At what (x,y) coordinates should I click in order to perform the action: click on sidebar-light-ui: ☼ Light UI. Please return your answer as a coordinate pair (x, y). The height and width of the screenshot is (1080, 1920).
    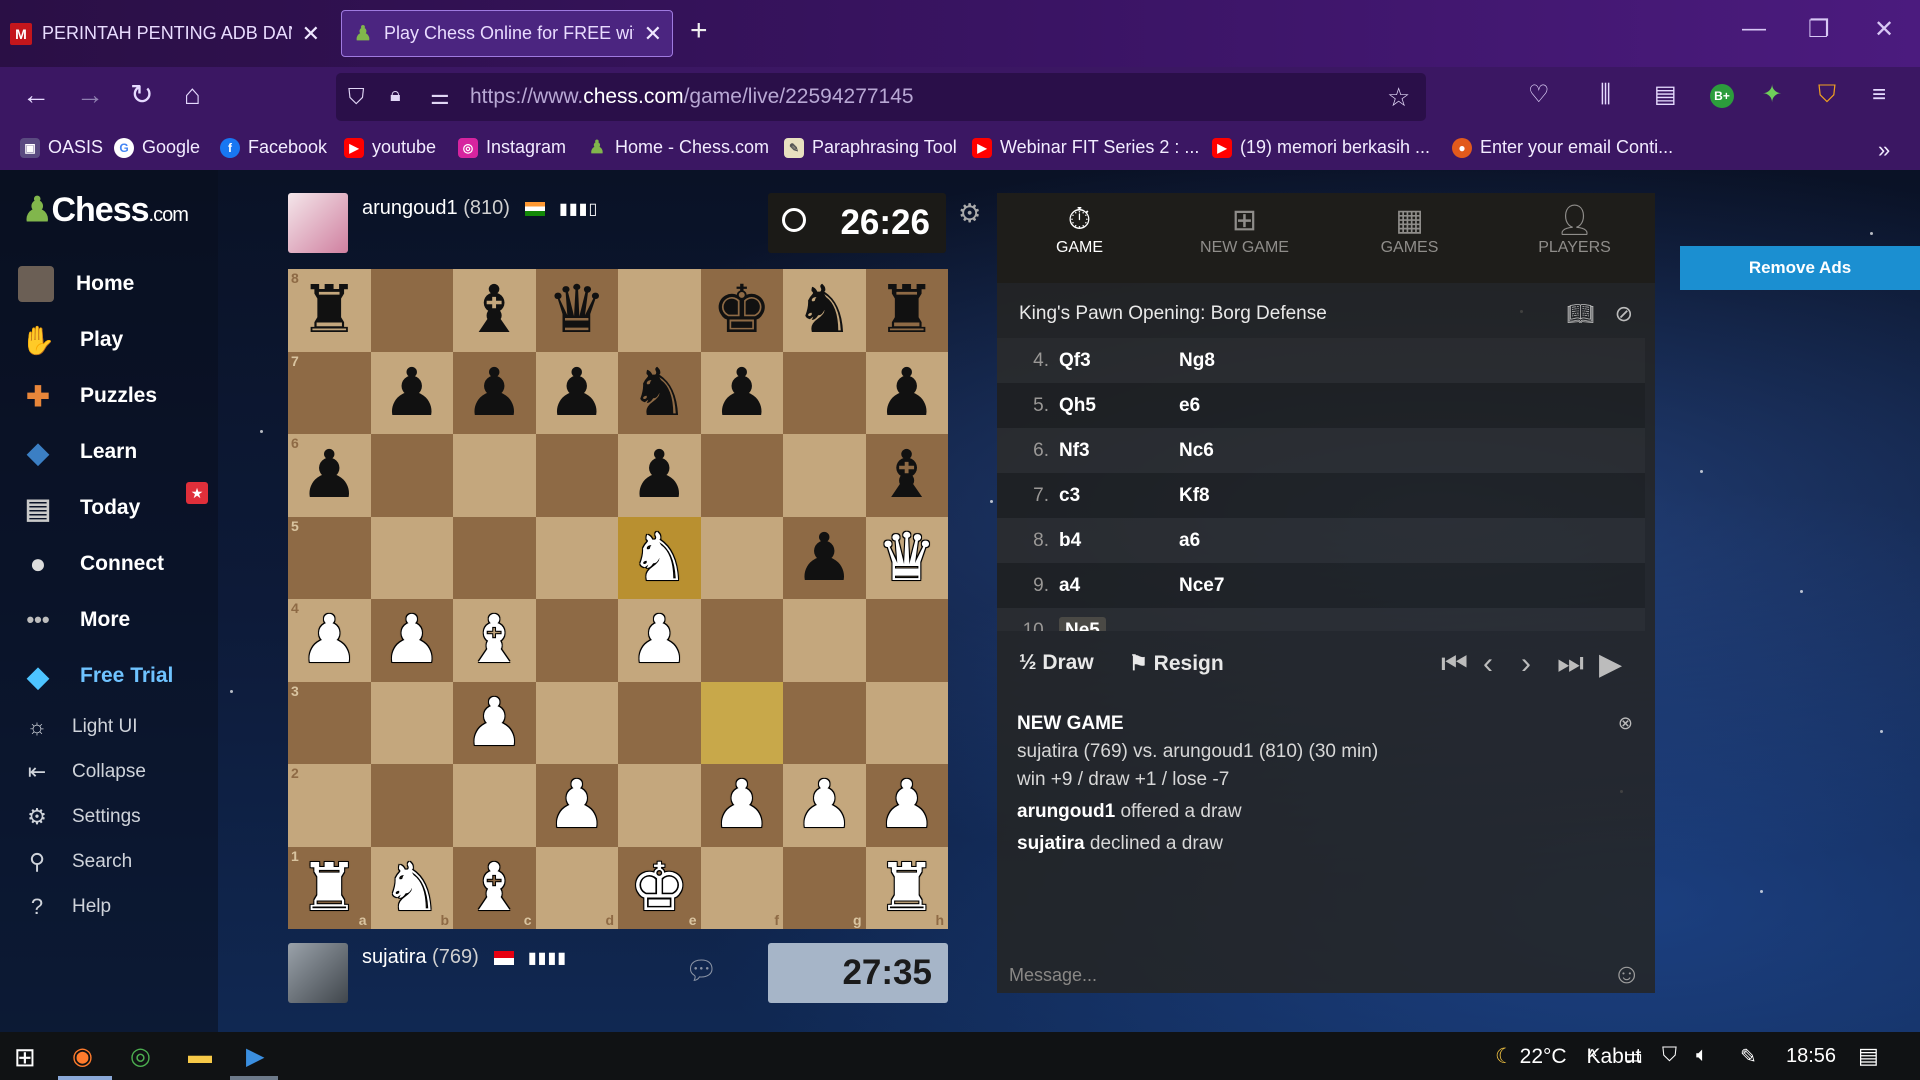
    Looking at the image, I should click on (80, 727).